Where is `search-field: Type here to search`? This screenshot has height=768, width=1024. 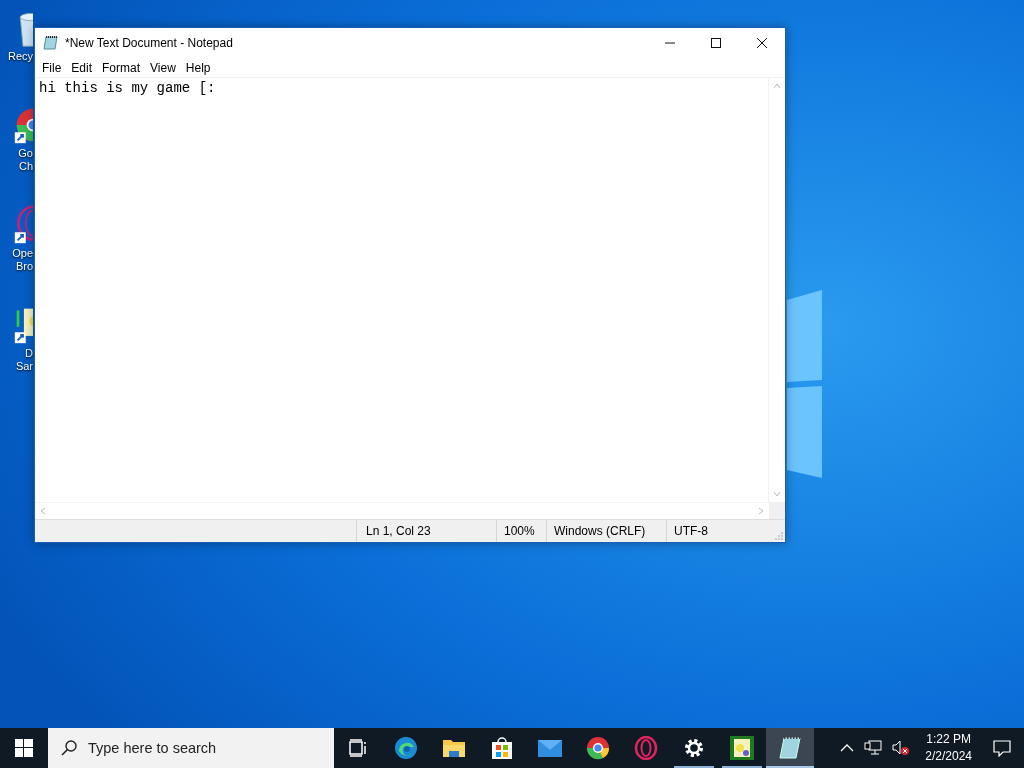
search-field: Type here to search is located at coordinates (191, 748).